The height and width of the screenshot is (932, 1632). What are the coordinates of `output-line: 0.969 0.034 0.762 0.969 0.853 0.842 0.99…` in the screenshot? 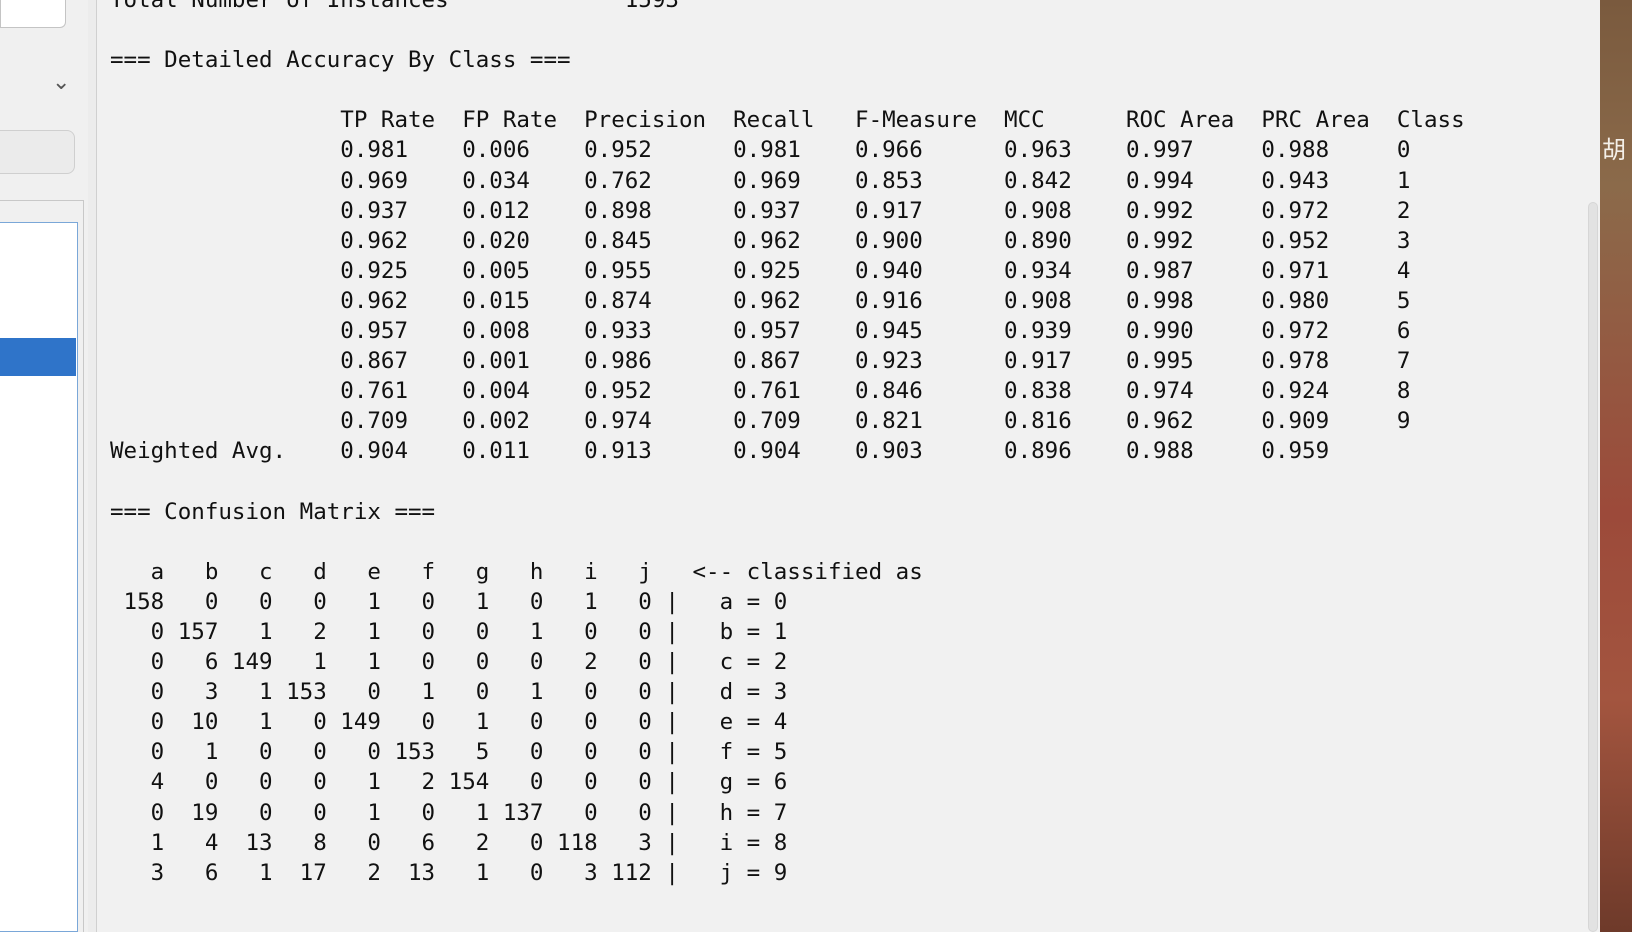 It's located at (760, 180).